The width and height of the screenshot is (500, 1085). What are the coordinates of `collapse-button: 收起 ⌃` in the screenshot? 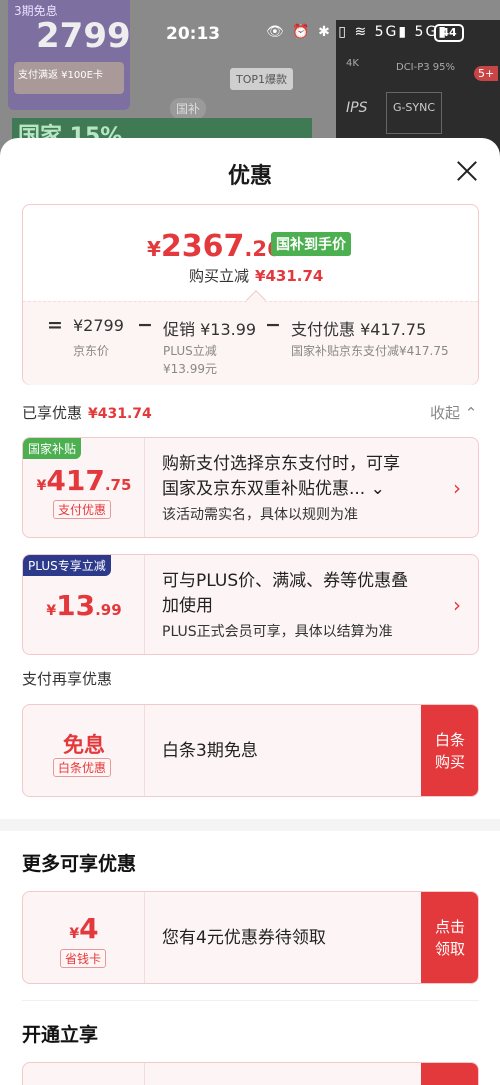 It's located at (453, 412).